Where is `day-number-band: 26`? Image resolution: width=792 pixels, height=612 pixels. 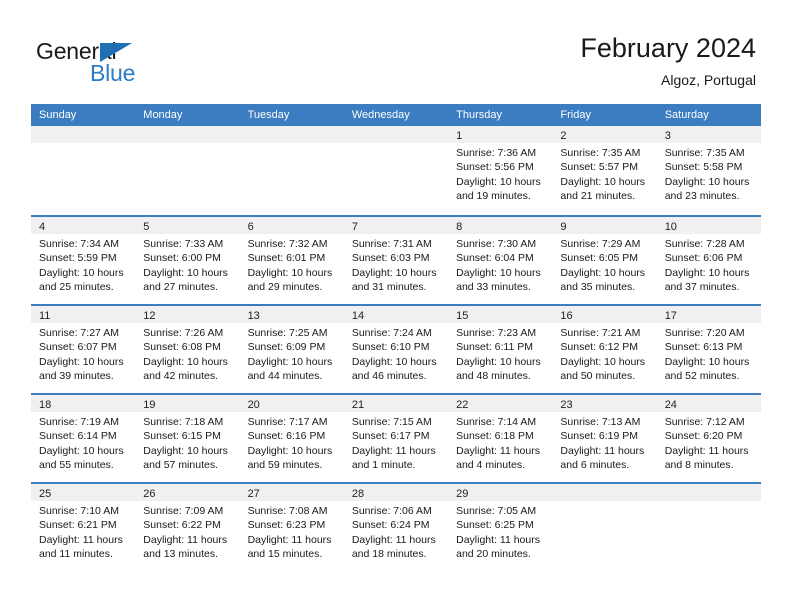
day-number-band: 26 is located at coordinates (187, 492).